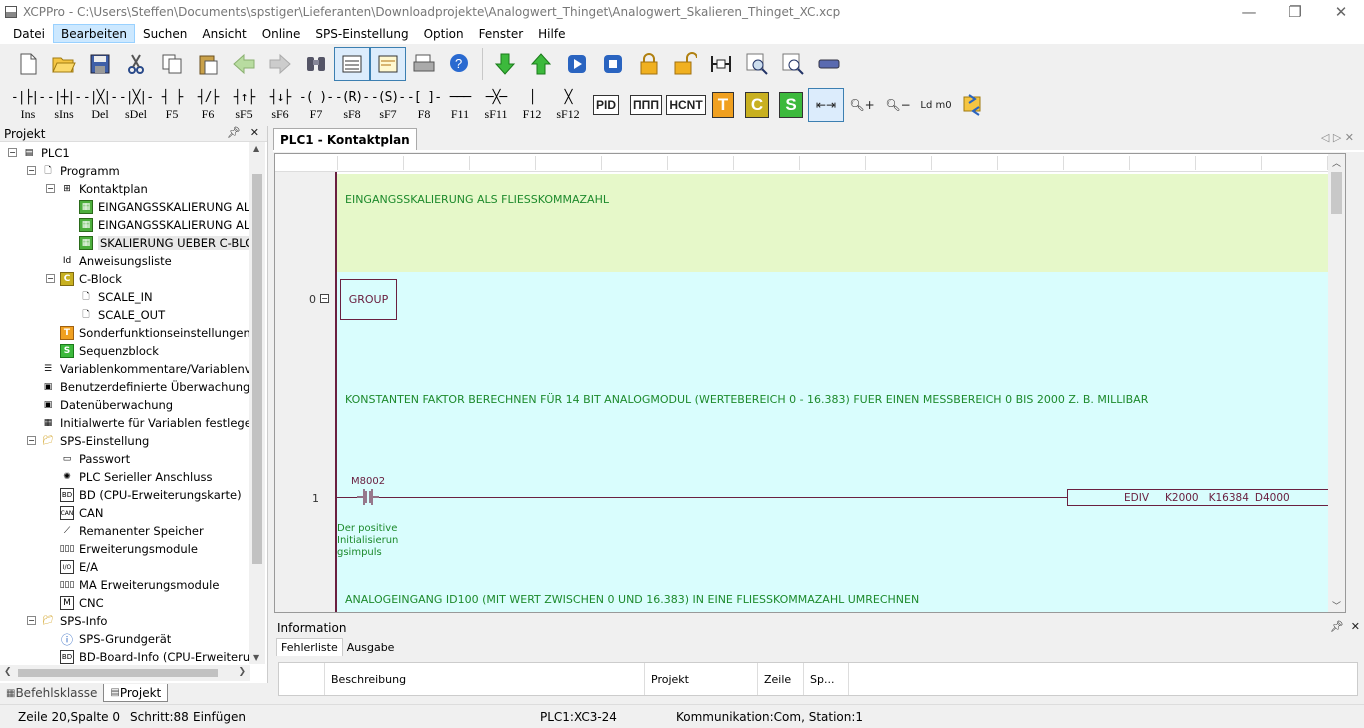 This screenshot has height=728, width=1364. What do you see at coordinates (646, 105) in the screenshot?
I see `ladder-box-1-button: ΠΠΠ` at bounding box center [646, 105].